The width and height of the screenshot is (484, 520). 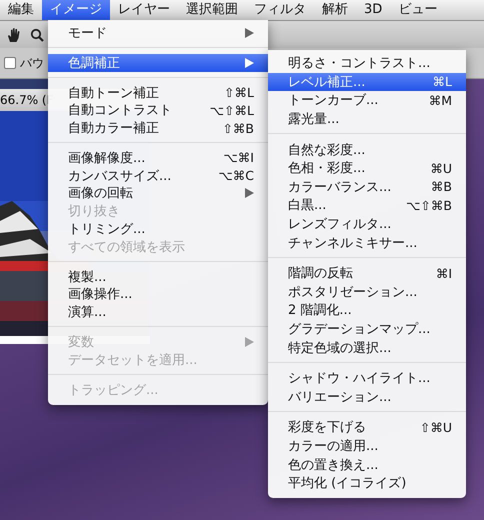 What do you see at coordinates (10, 63) in the screenshot?
I see `checkbox` at bounding box center [10, 63].